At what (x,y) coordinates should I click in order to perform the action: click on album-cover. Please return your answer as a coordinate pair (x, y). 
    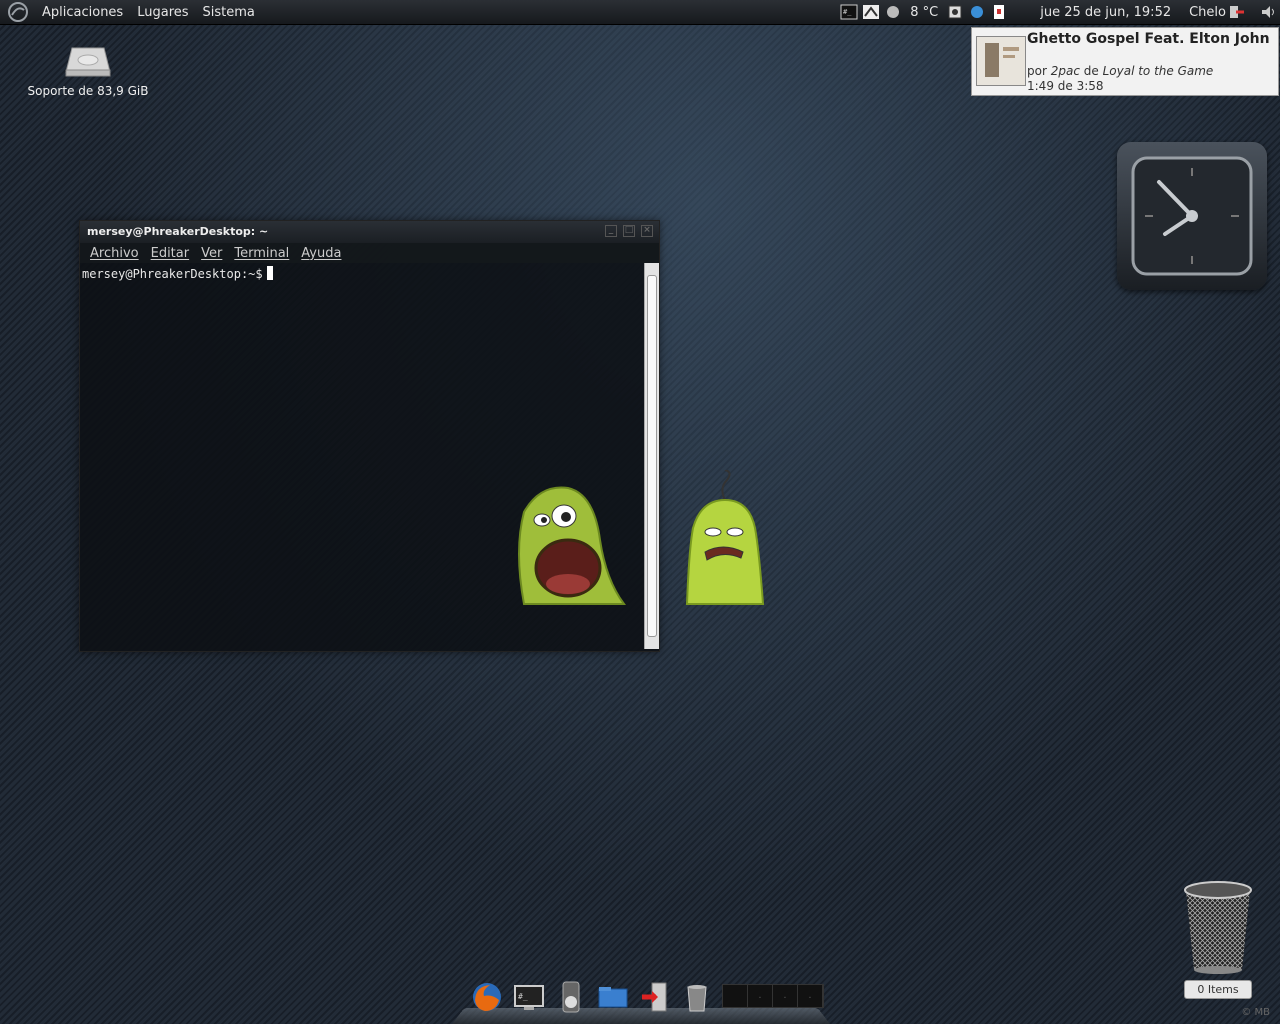
    Looking at the image, I should click on (1001, 61).